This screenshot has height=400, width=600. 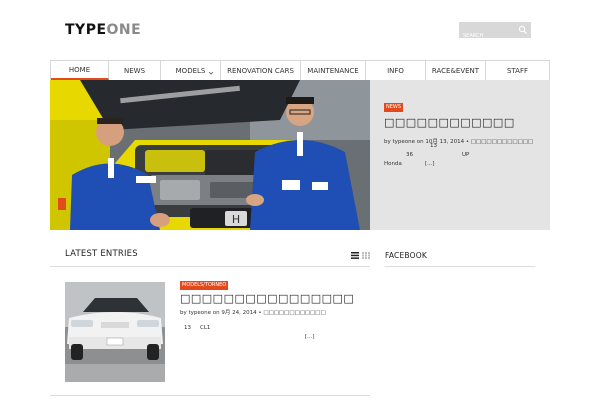 I want to click on nav-item-label: NEWS, so click(x=134, y=70).